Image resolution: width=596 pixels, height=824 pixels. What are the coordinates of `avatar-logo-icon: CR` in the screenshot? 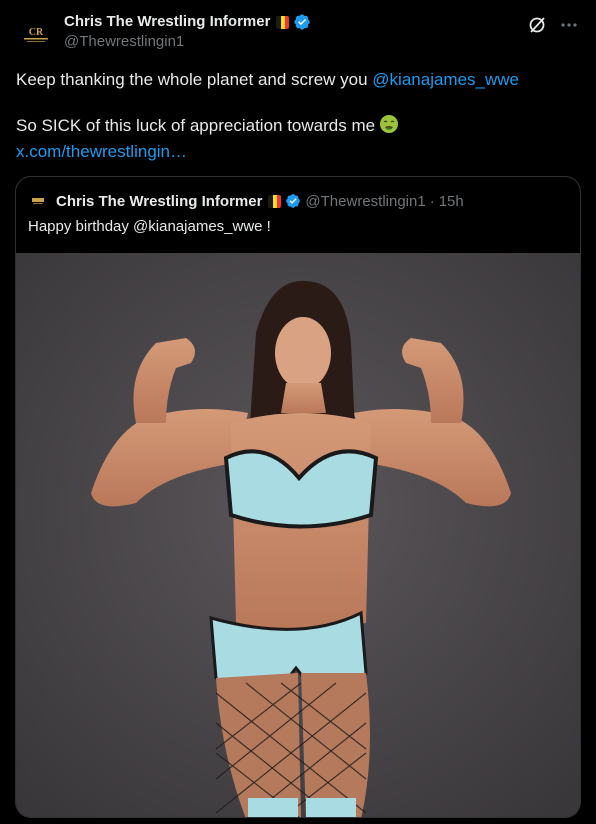 It's located at (36, 34).